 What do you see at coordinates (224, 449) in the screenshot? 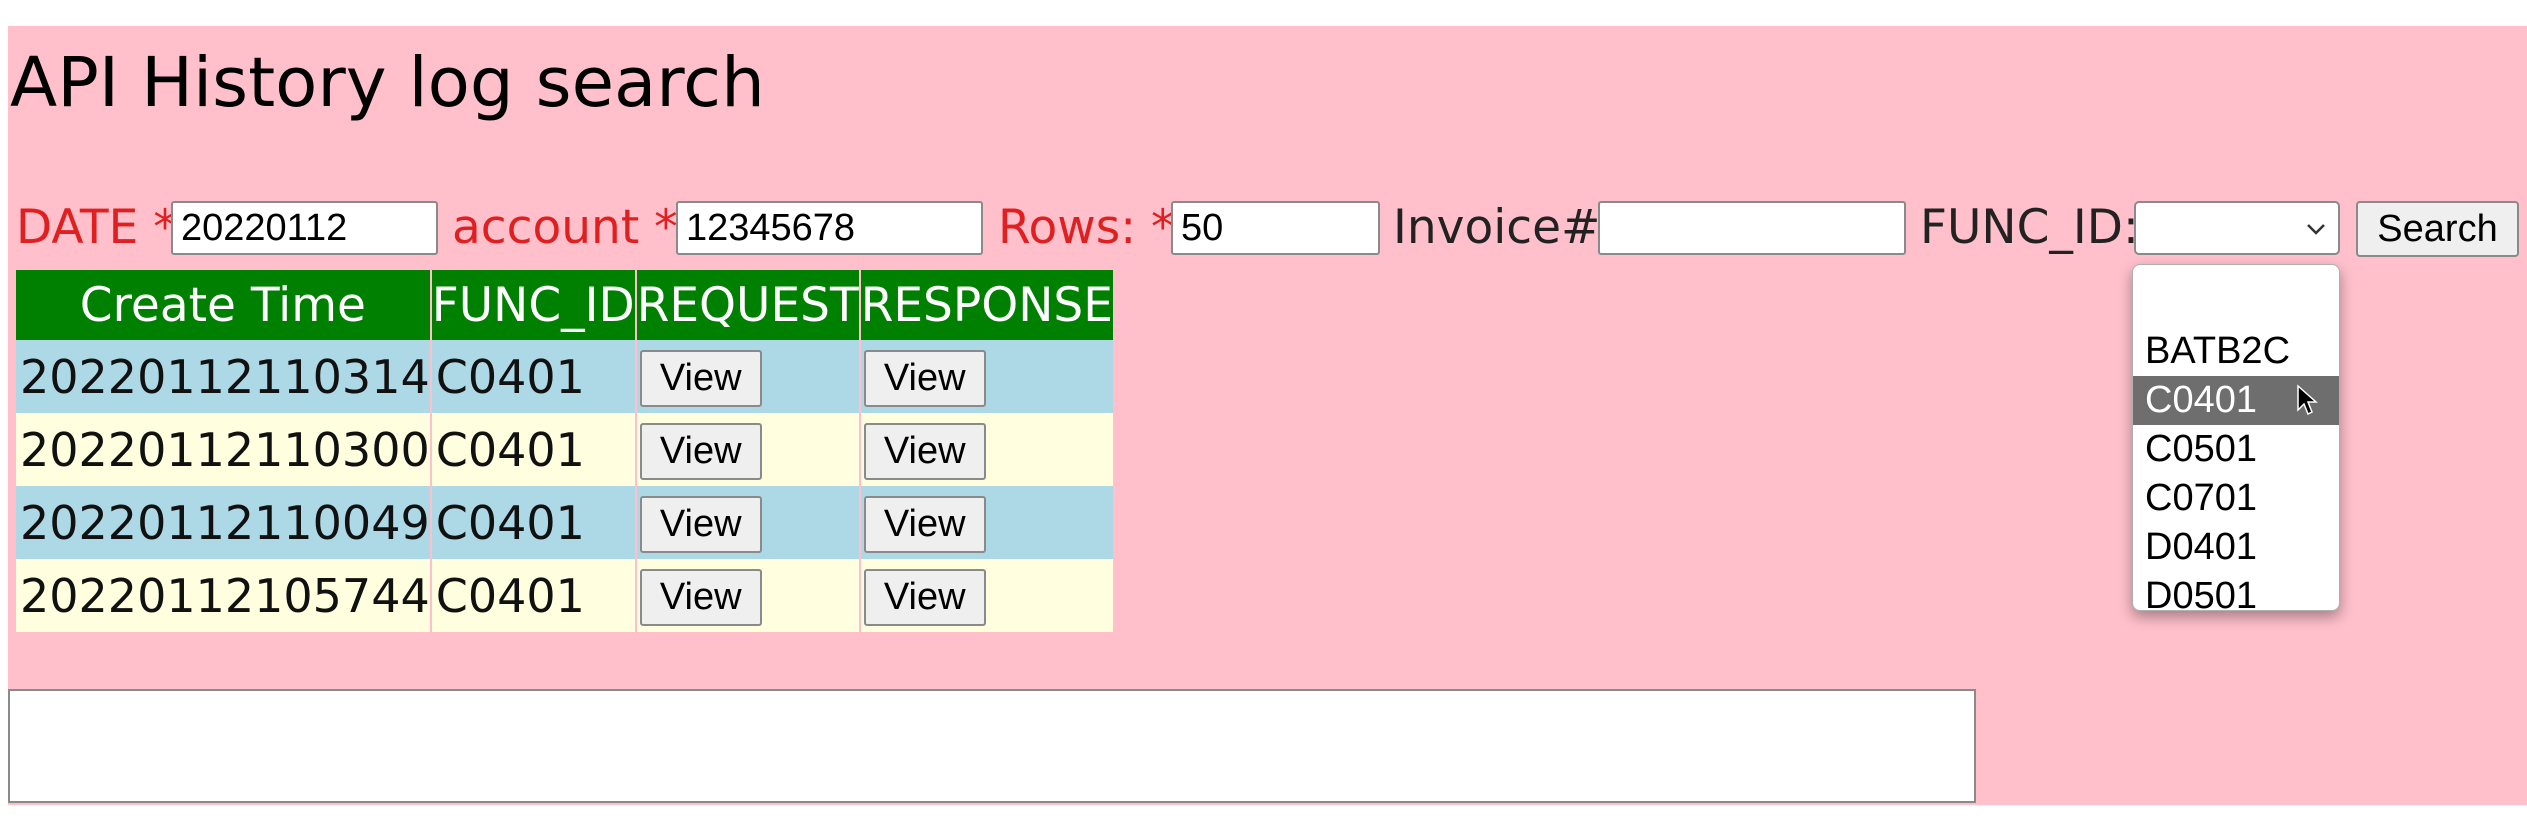
I see `create-time-cell: 20220112110300` at bounding box center [224, 449].